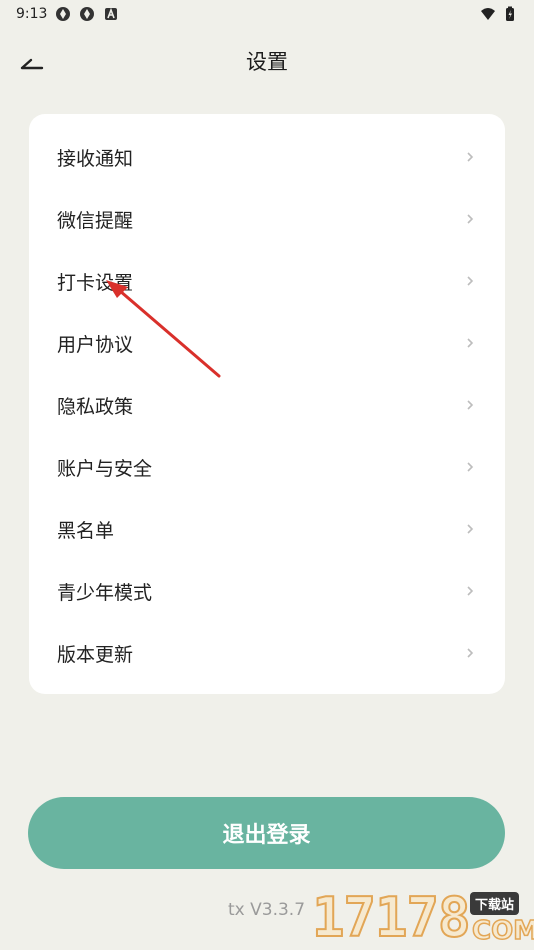  I want to click on header: 设置, so click(267, 61).